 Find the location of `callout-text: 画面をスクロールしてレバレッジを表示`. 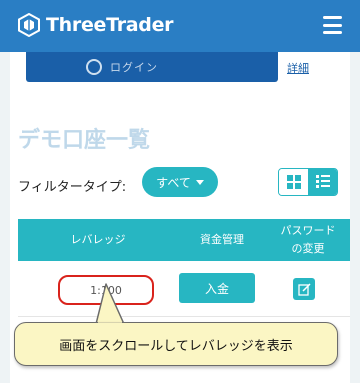

callout-text: 画面をスクロールしてレバレッジを表示 is located at coordinates (176, 346).